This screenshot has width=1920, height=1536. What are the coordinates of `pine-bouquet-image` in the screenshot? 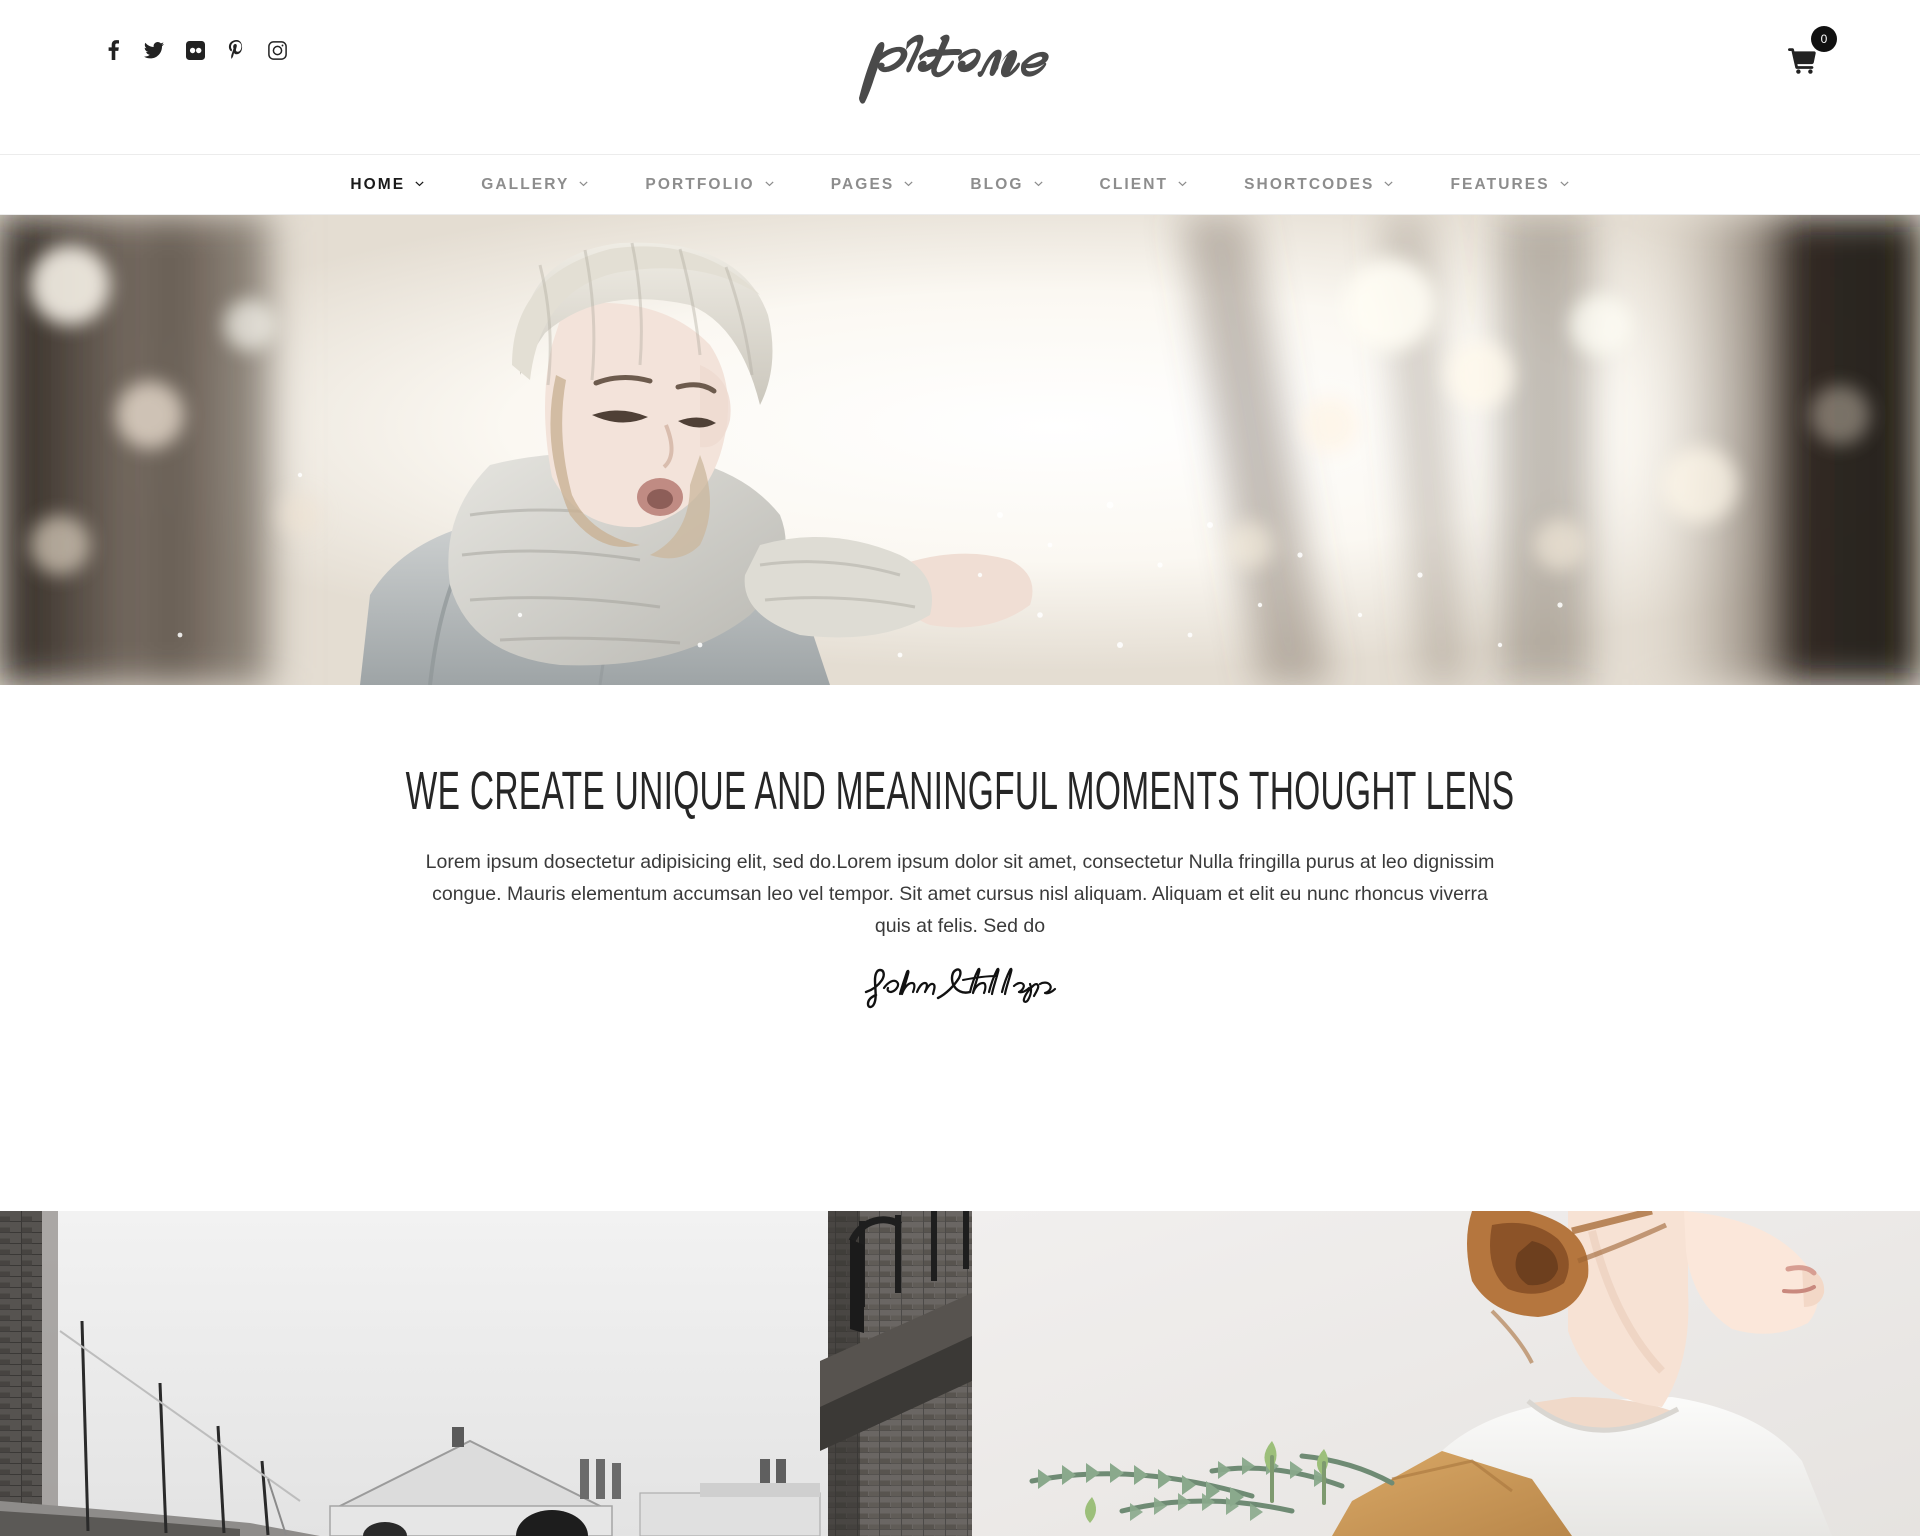 It's located at (1446, 1373).